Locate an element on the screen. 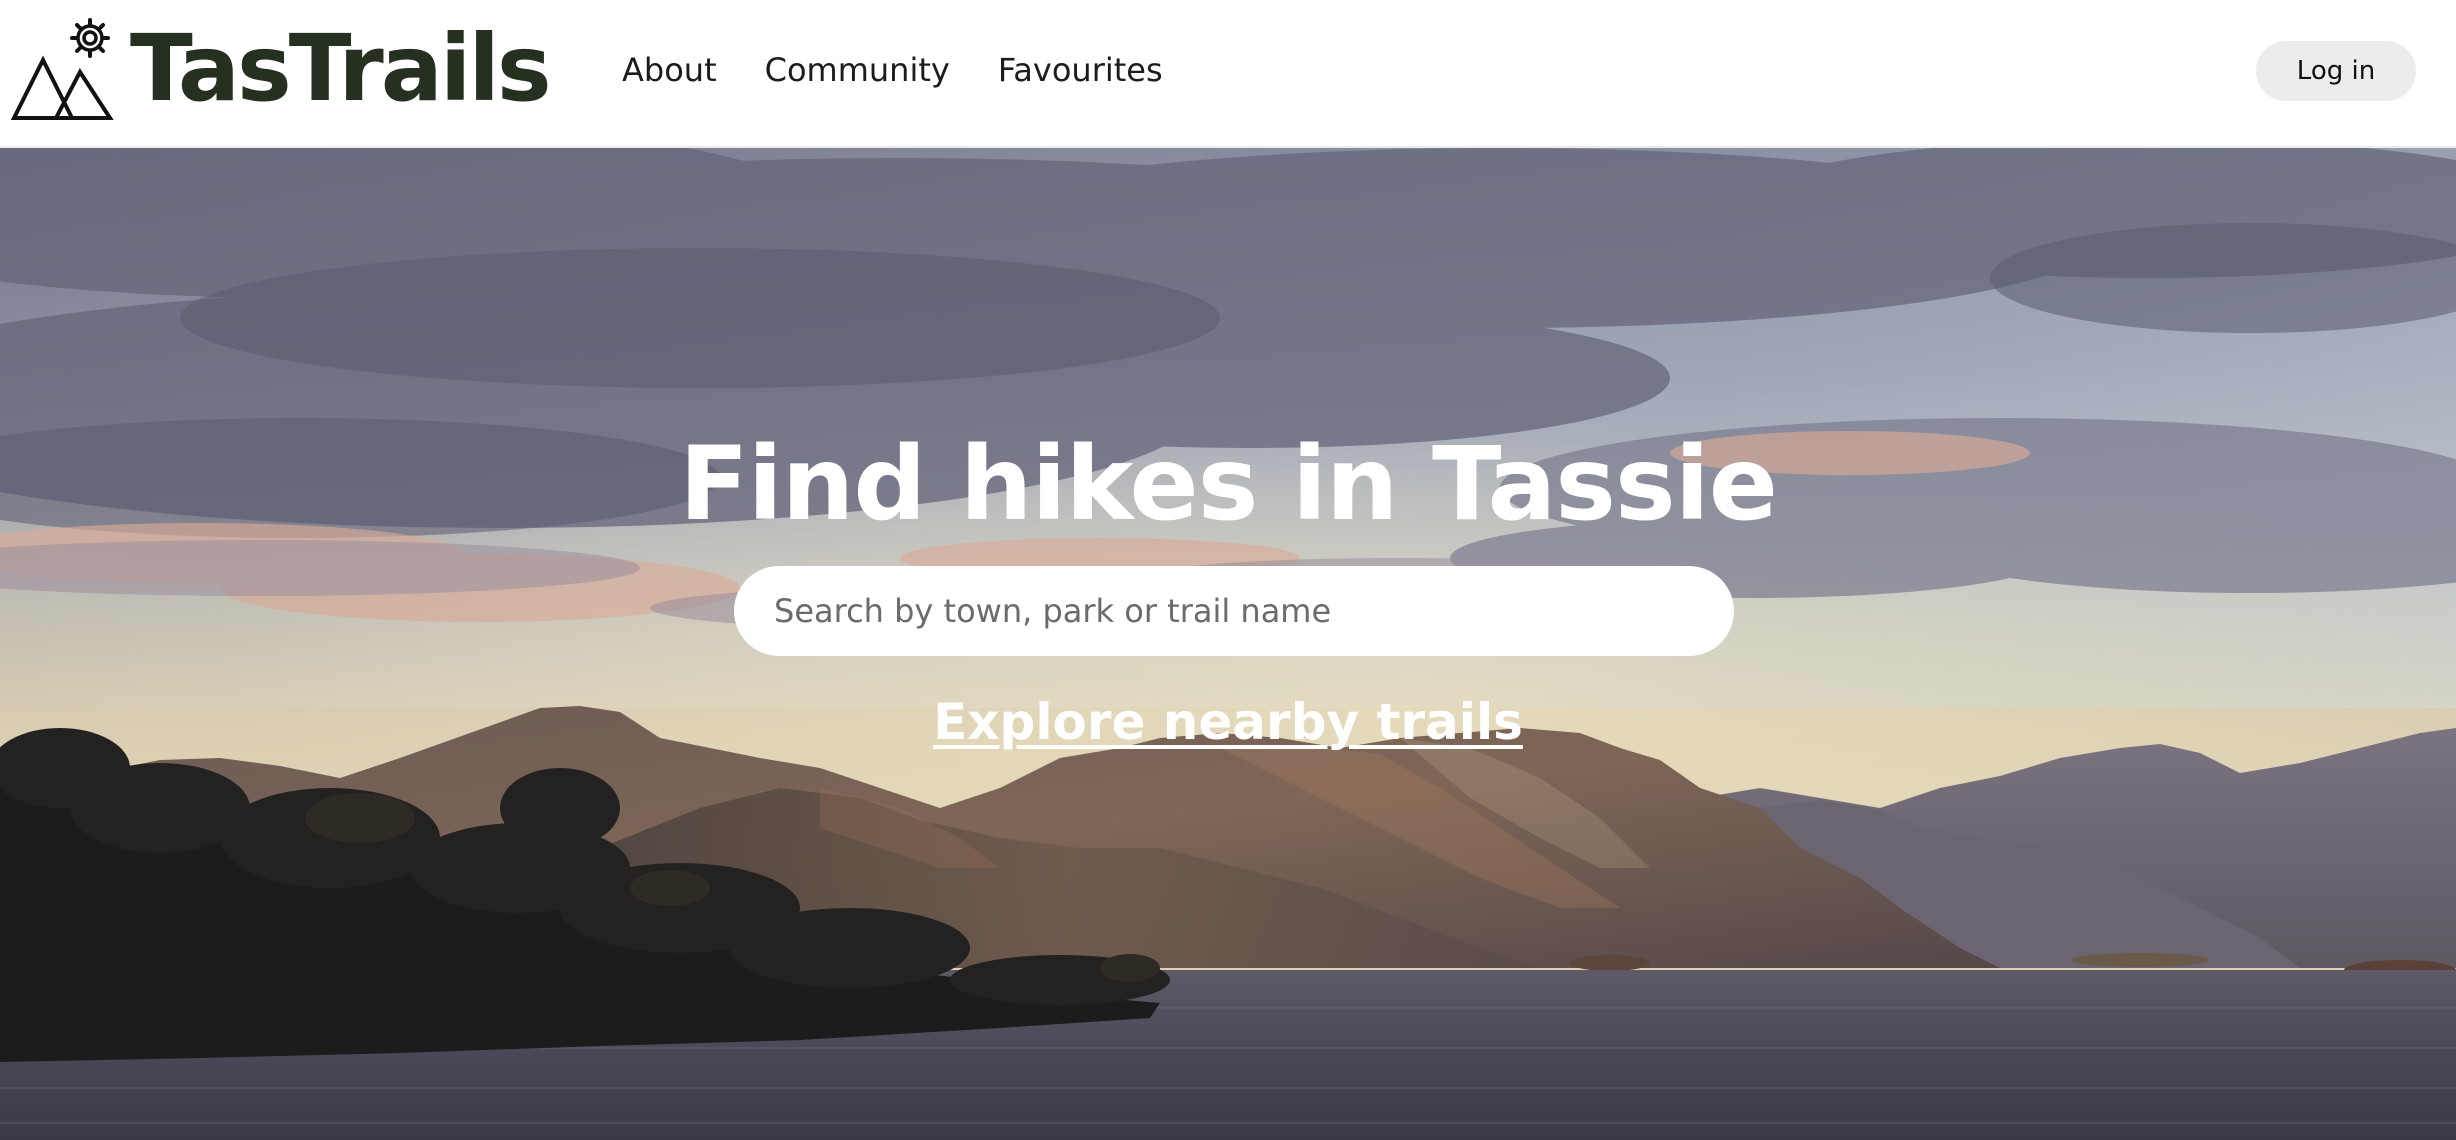 The image size is (2456, 1140). nav-link-favourites: Favourites is located at coordinates (1080, 70).